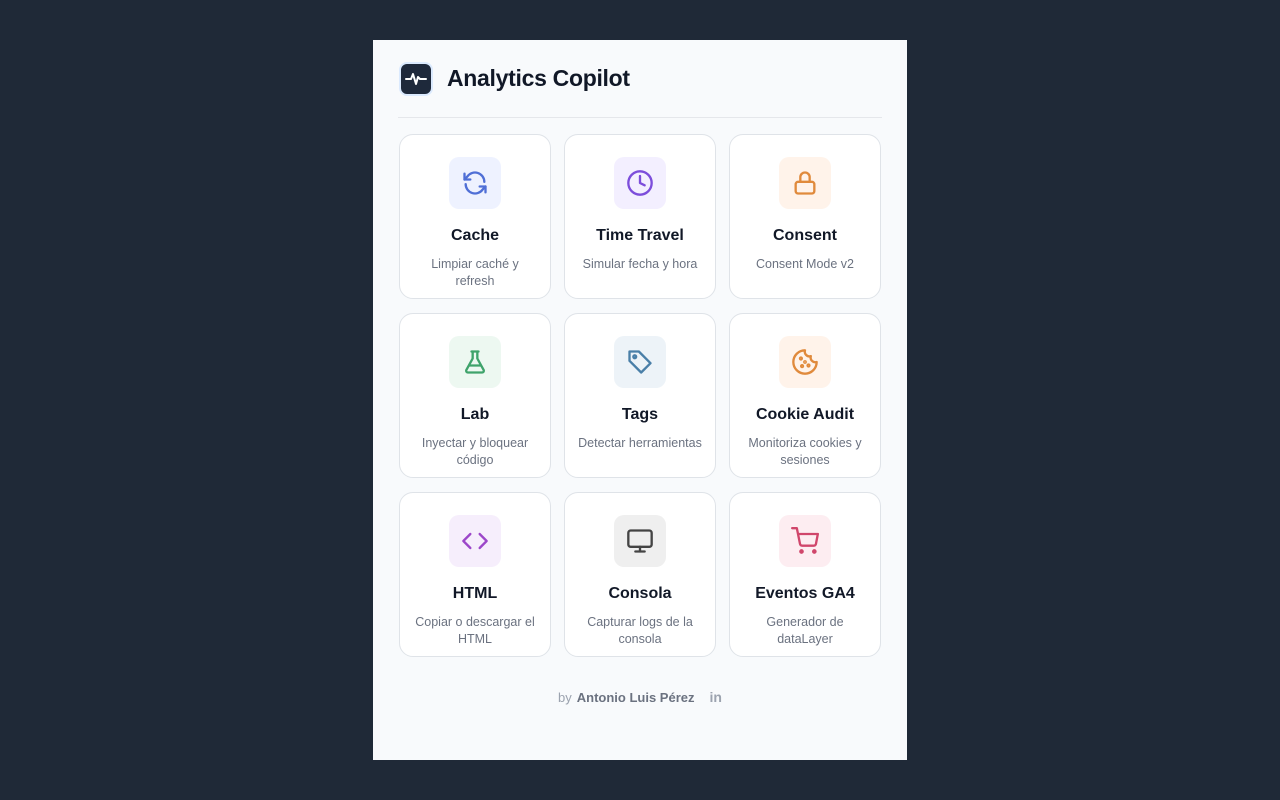 The width and height of the screenshot is (1280, 800). What do you see at coordinates (640, 443) in the screenshot?
I see `card-description: Detectar herramientas` at bounding box center [640, 443].